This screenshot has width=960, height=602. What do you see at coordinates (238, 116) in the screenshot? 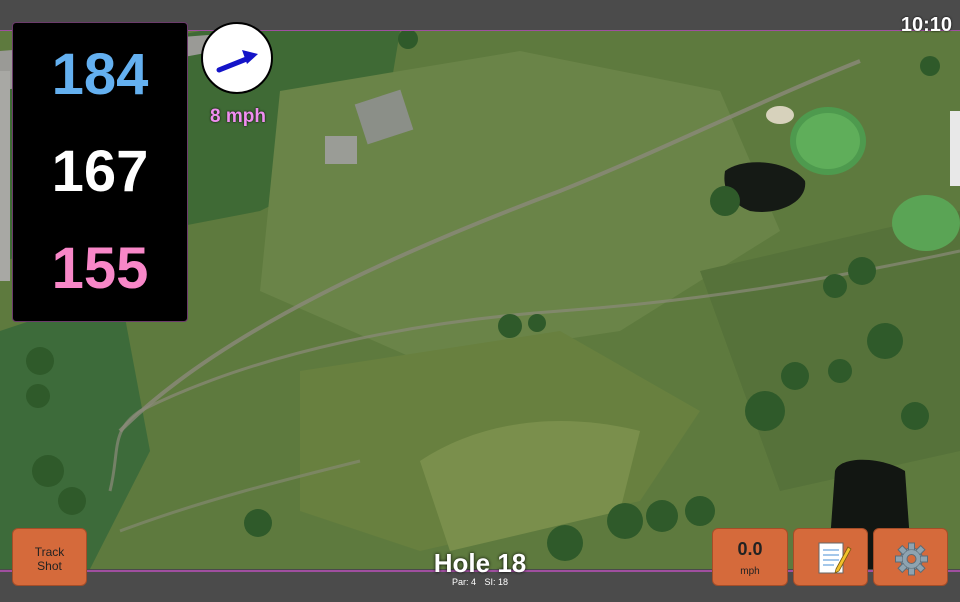
I see `wind-speed-label: 8 mph` at bounding box center [238, 116].